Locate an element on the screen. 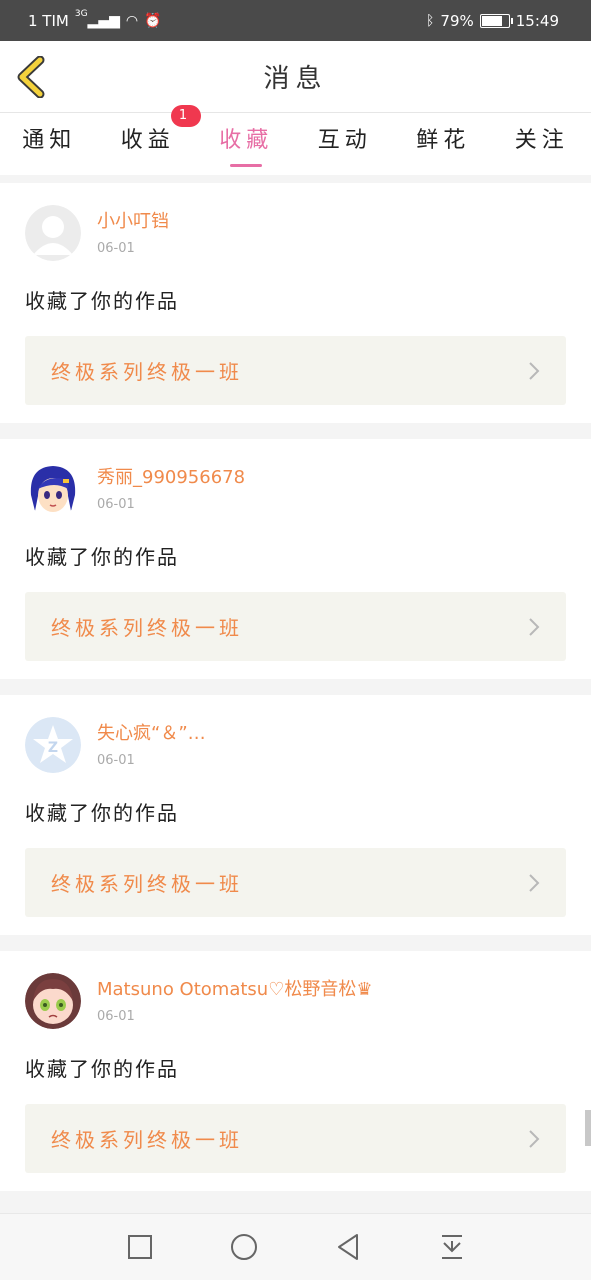  message-tabs: 通知 收益 1 收藏 互动 鲜花 关注 is located at coordinates (295, 140).